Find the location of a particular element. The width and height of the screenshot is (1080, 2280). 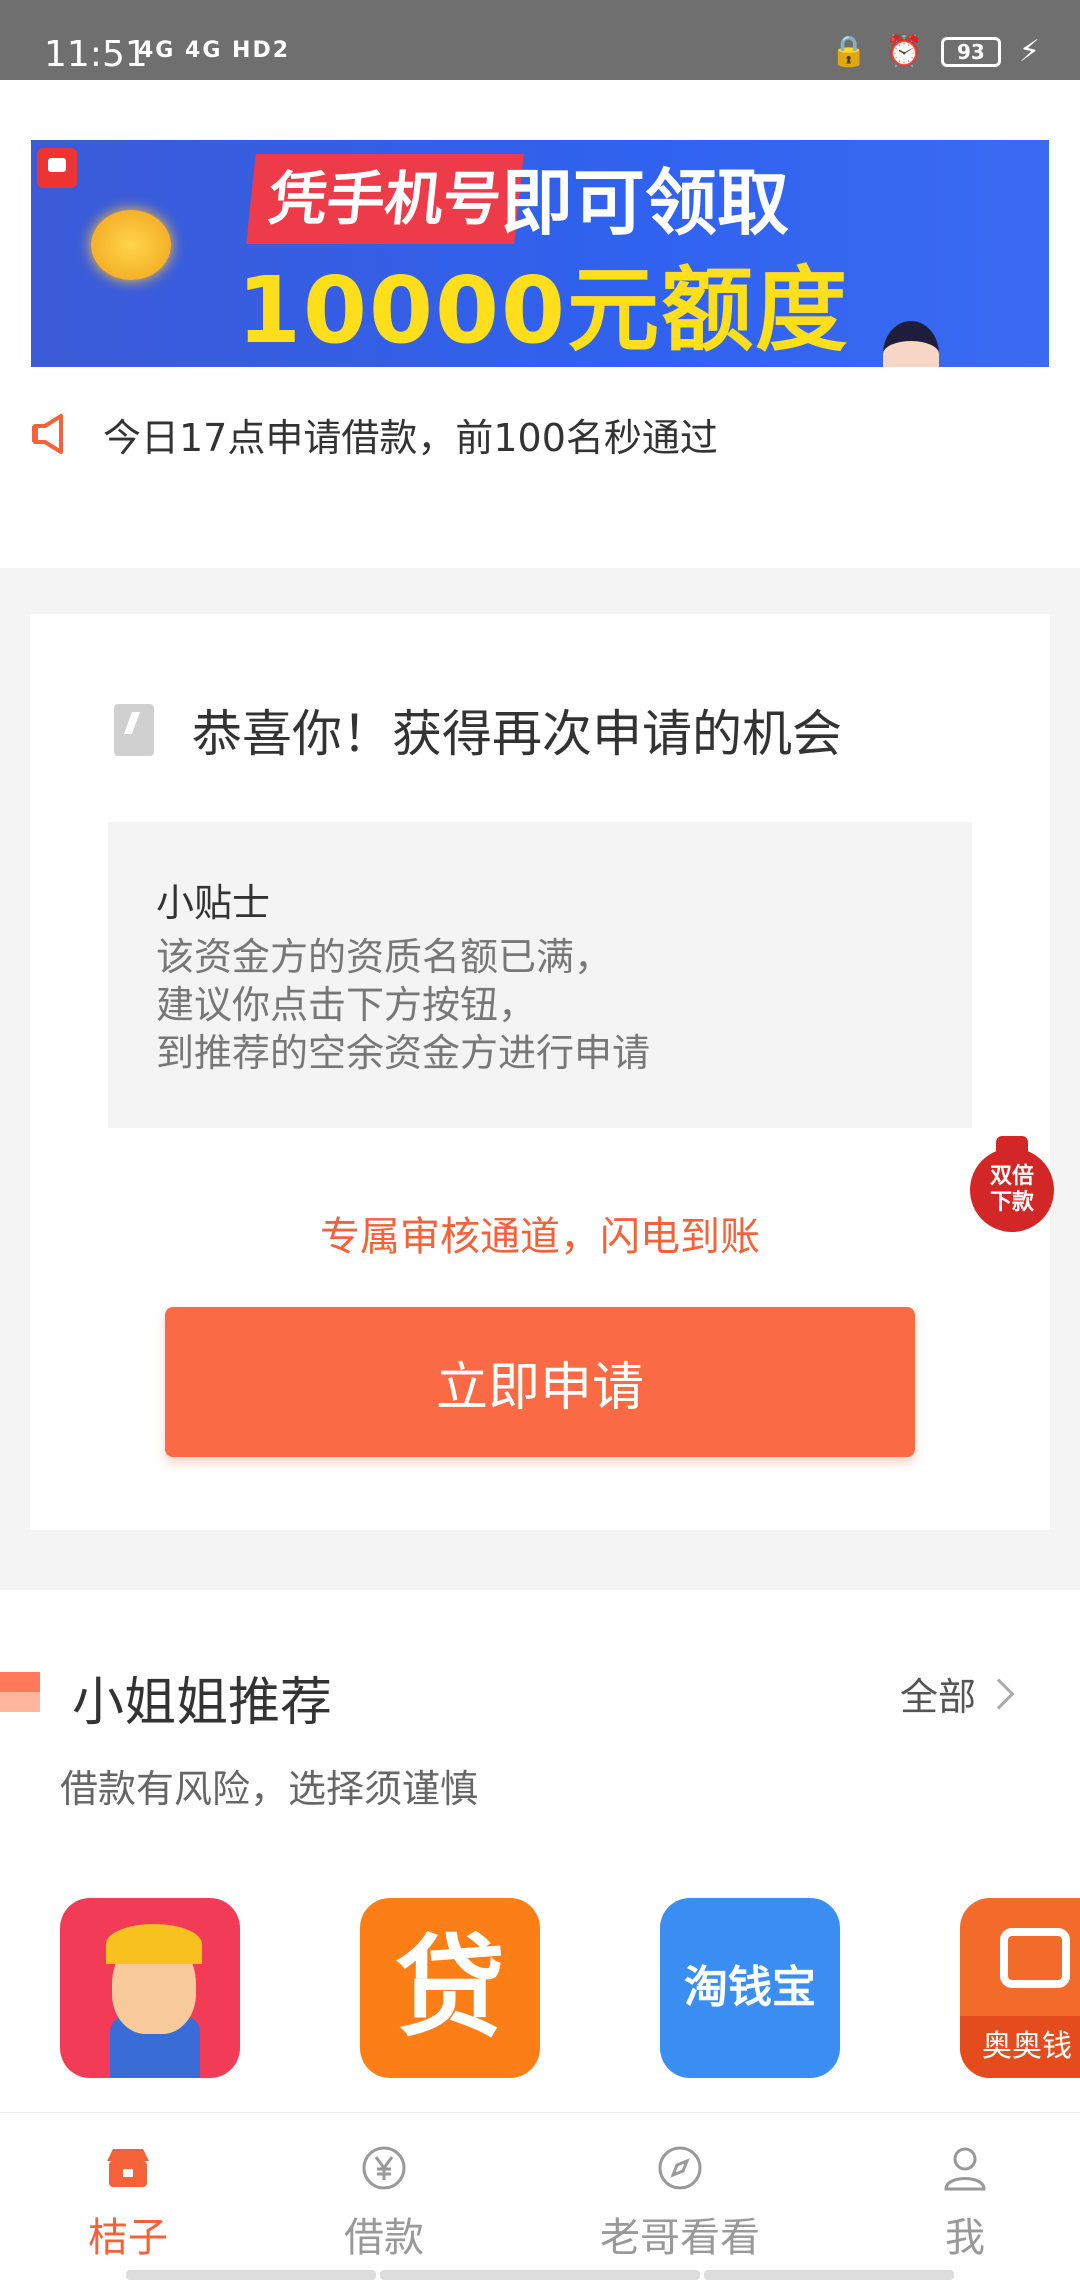

charging-icon: ⚡ is located at coordinates (1029, 51).